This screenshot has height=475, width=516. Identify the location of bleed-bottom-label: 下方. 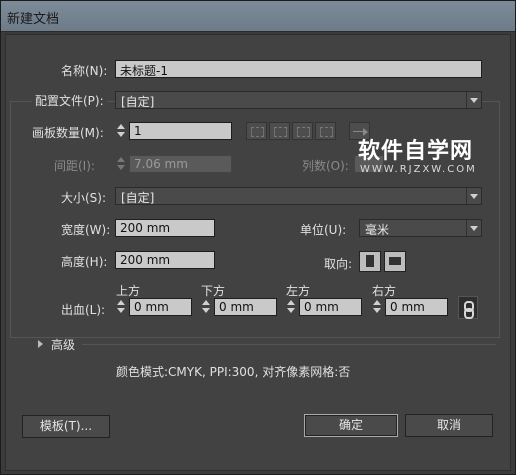
(213, 291).